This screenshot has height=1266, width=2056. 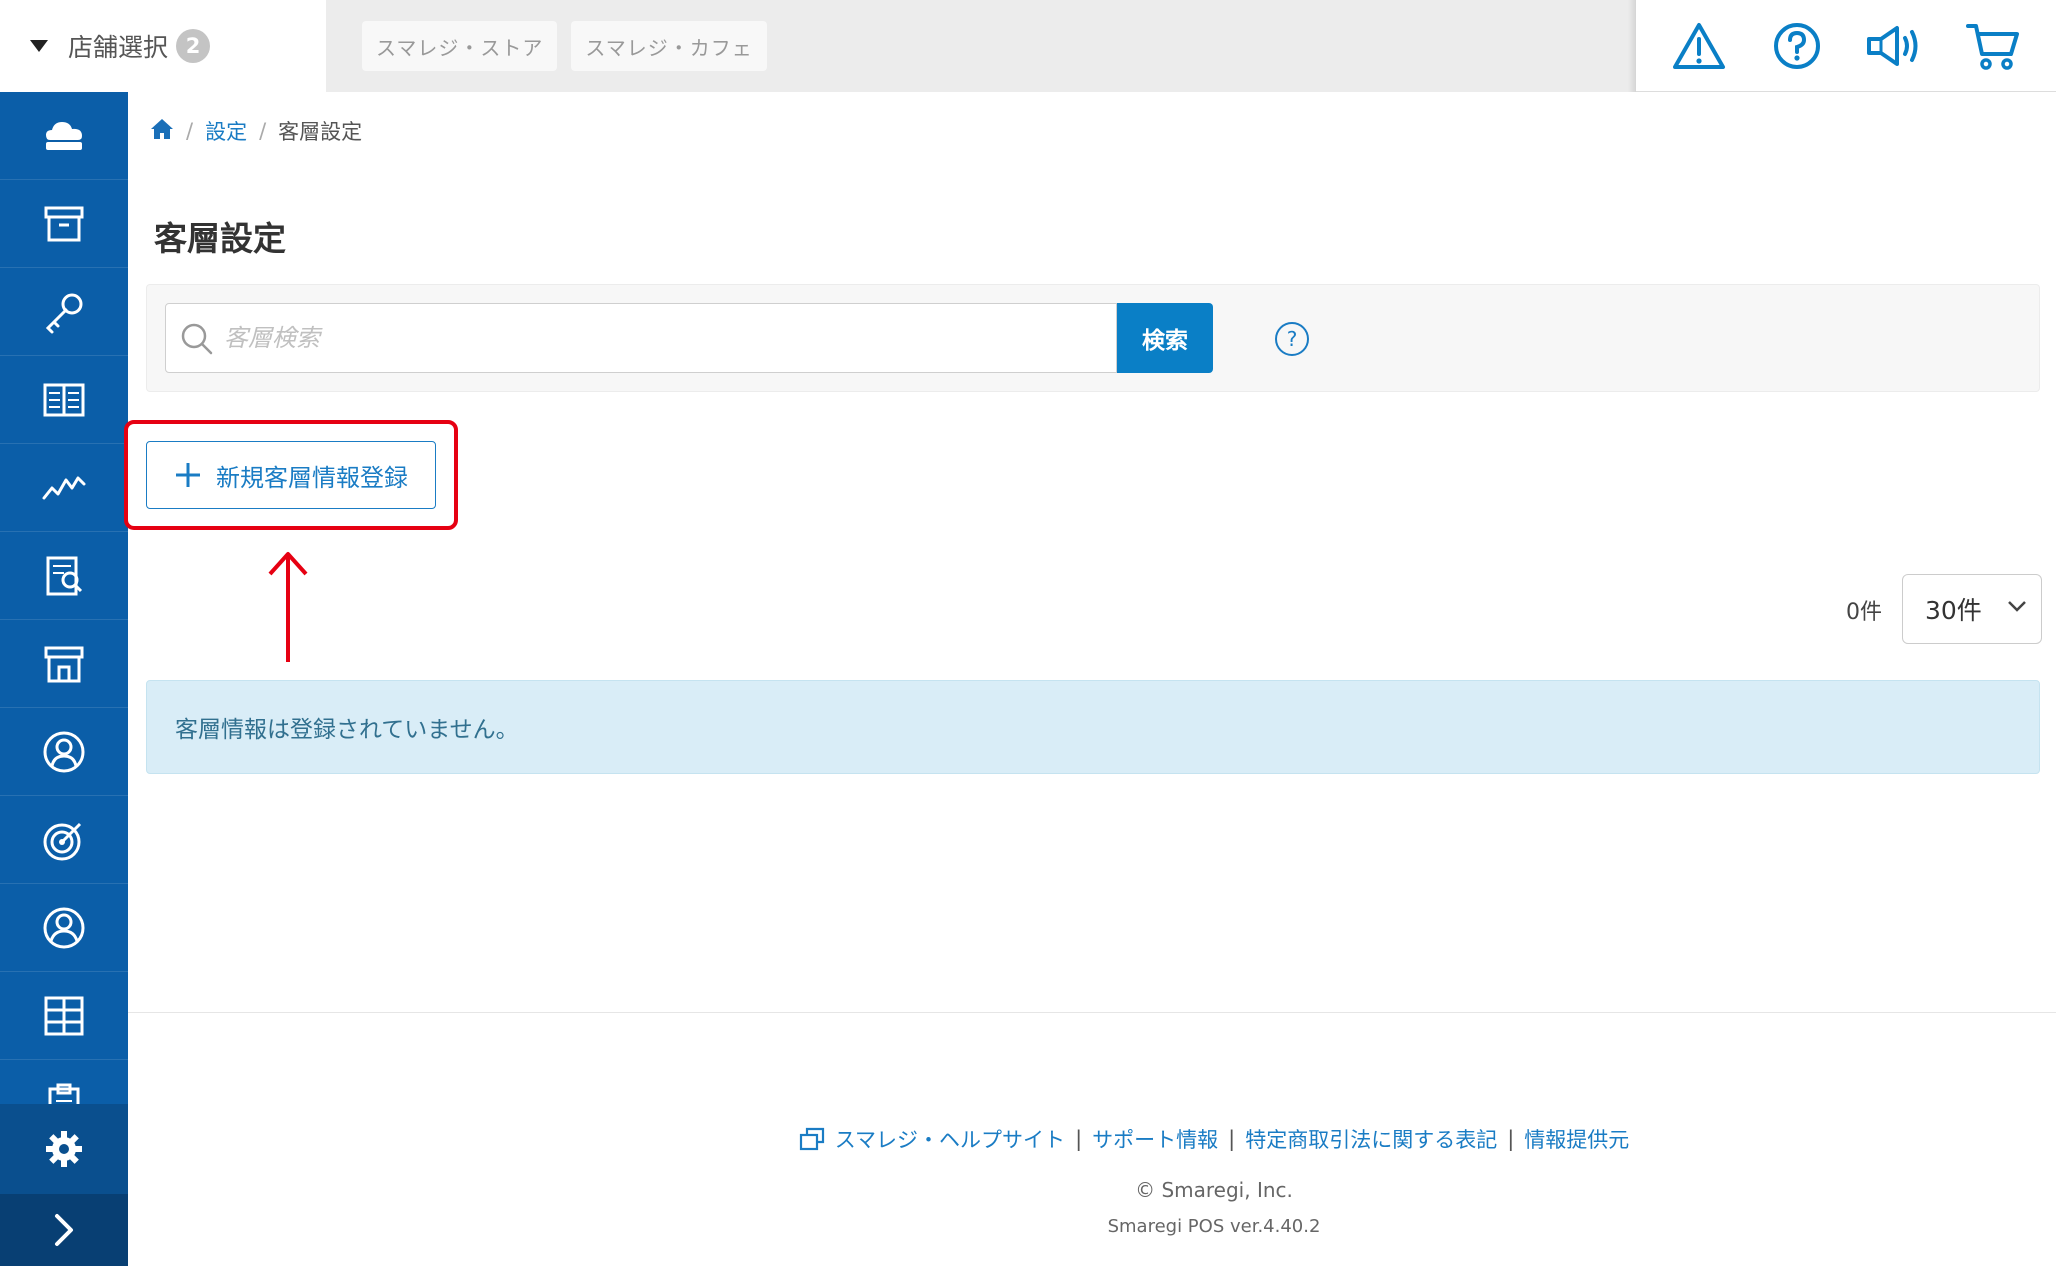 I want to click on sidebar-expand-button, so click(x=64, y=1230).